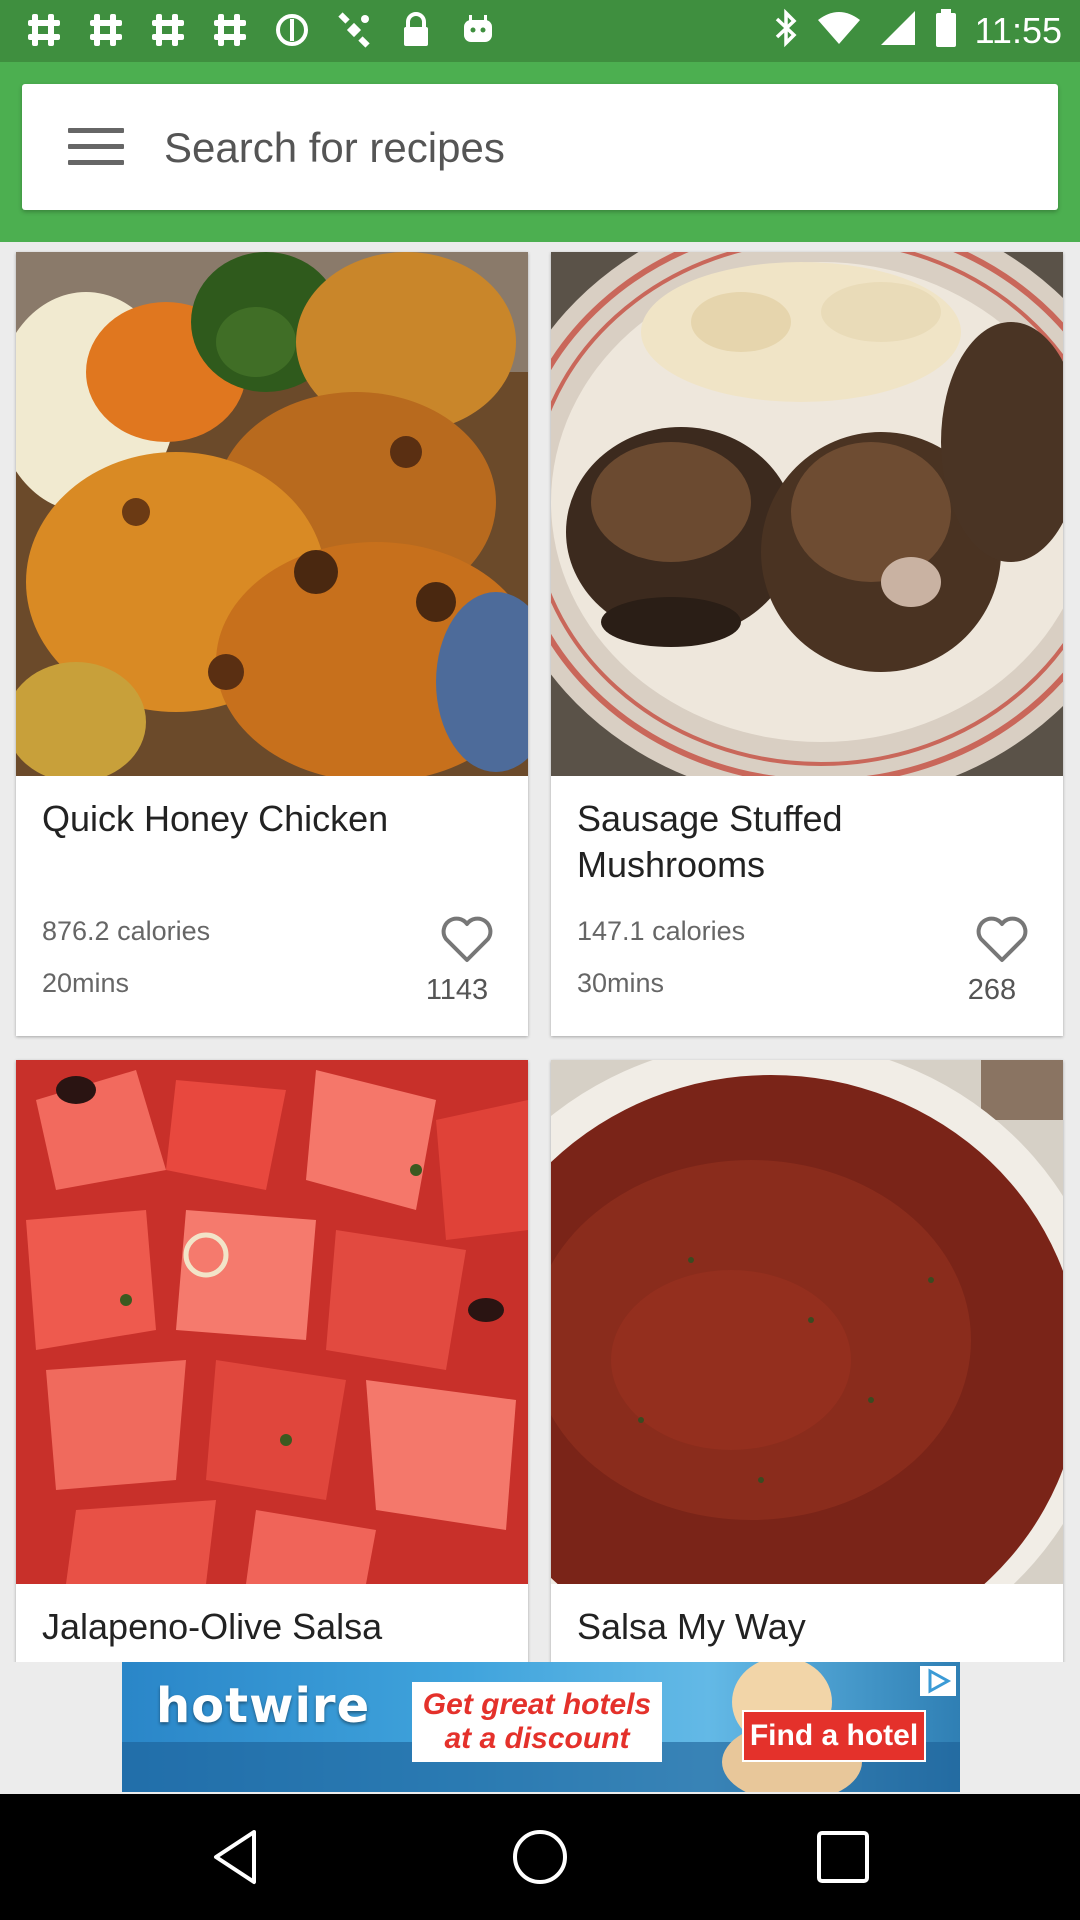 The height and width of the screenshot is (1920, 1080). I want to click on fake-gps-icon, so click(354, 30).